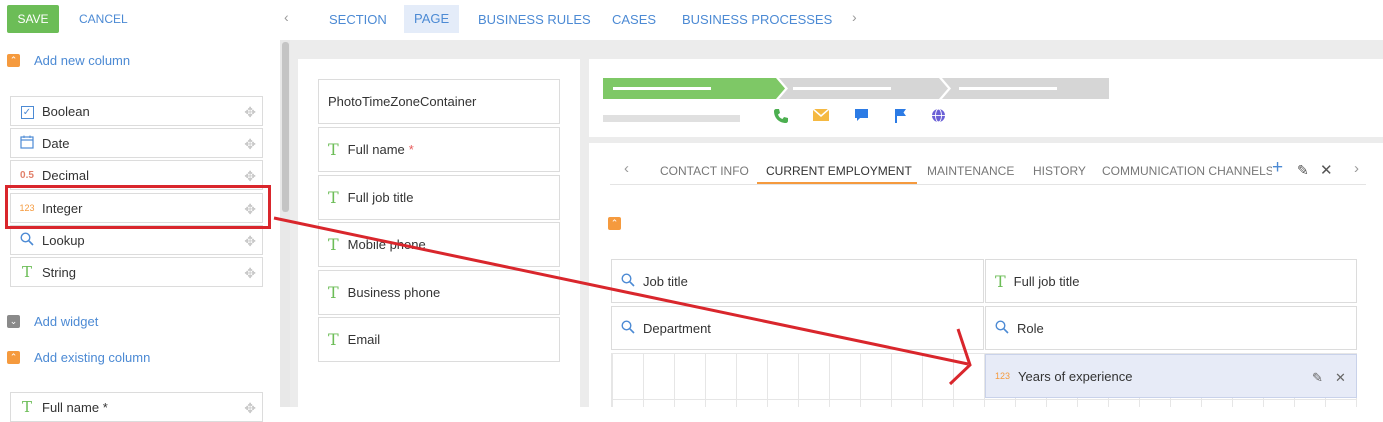 The width and height of the screenshot is (1383, 422). What do you see at coordinates (33, 19) in the screenshot?
I see `save-button: SAVE` at bounding box center [33, 19].